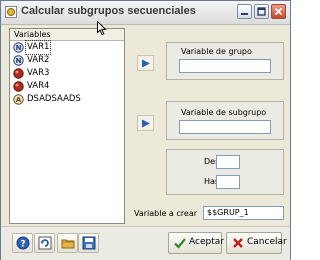 The height and width of the screenshot is (260, 320). I want to click on cancel-label: Cancelar, so click(267, 242).